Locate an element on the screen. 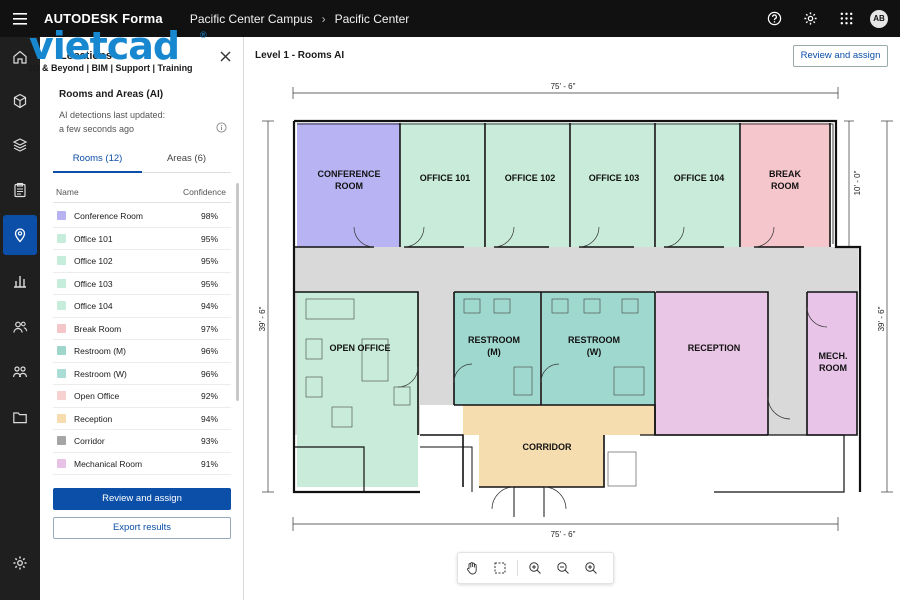  column-confidence: Confidence is located at coordinates (204, 192).